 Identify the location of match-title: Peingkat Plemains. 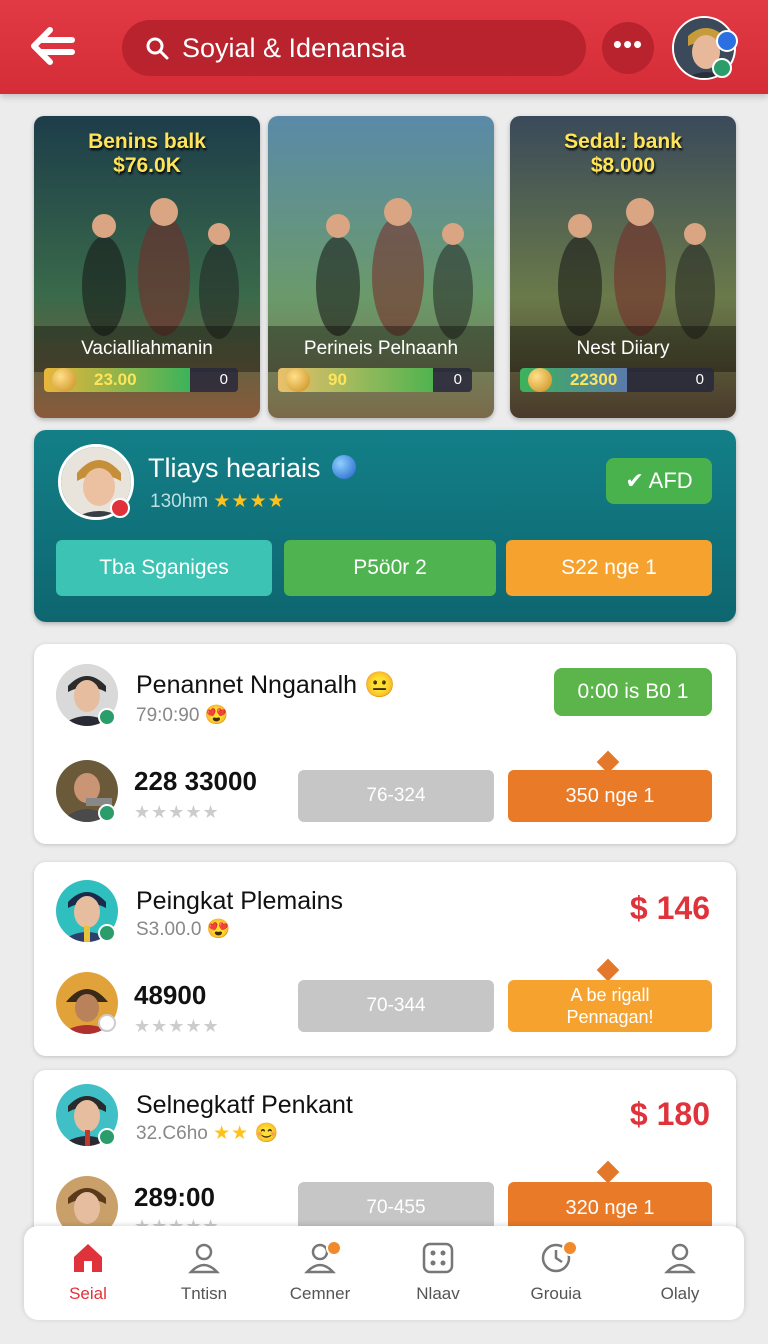
(240, 901).